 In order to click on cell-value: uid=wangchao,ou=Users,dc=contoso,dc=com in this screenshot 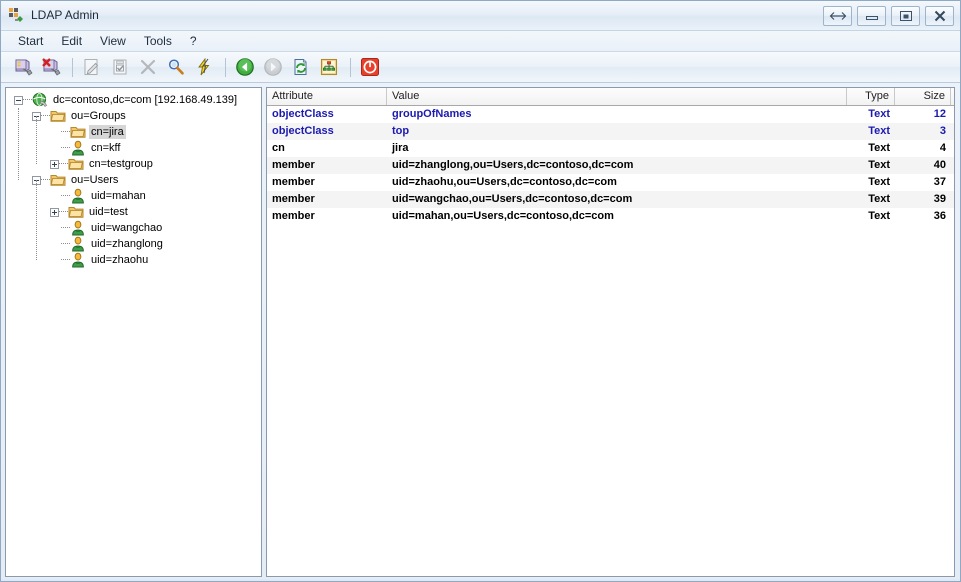, I will do `click(512, 199)`.